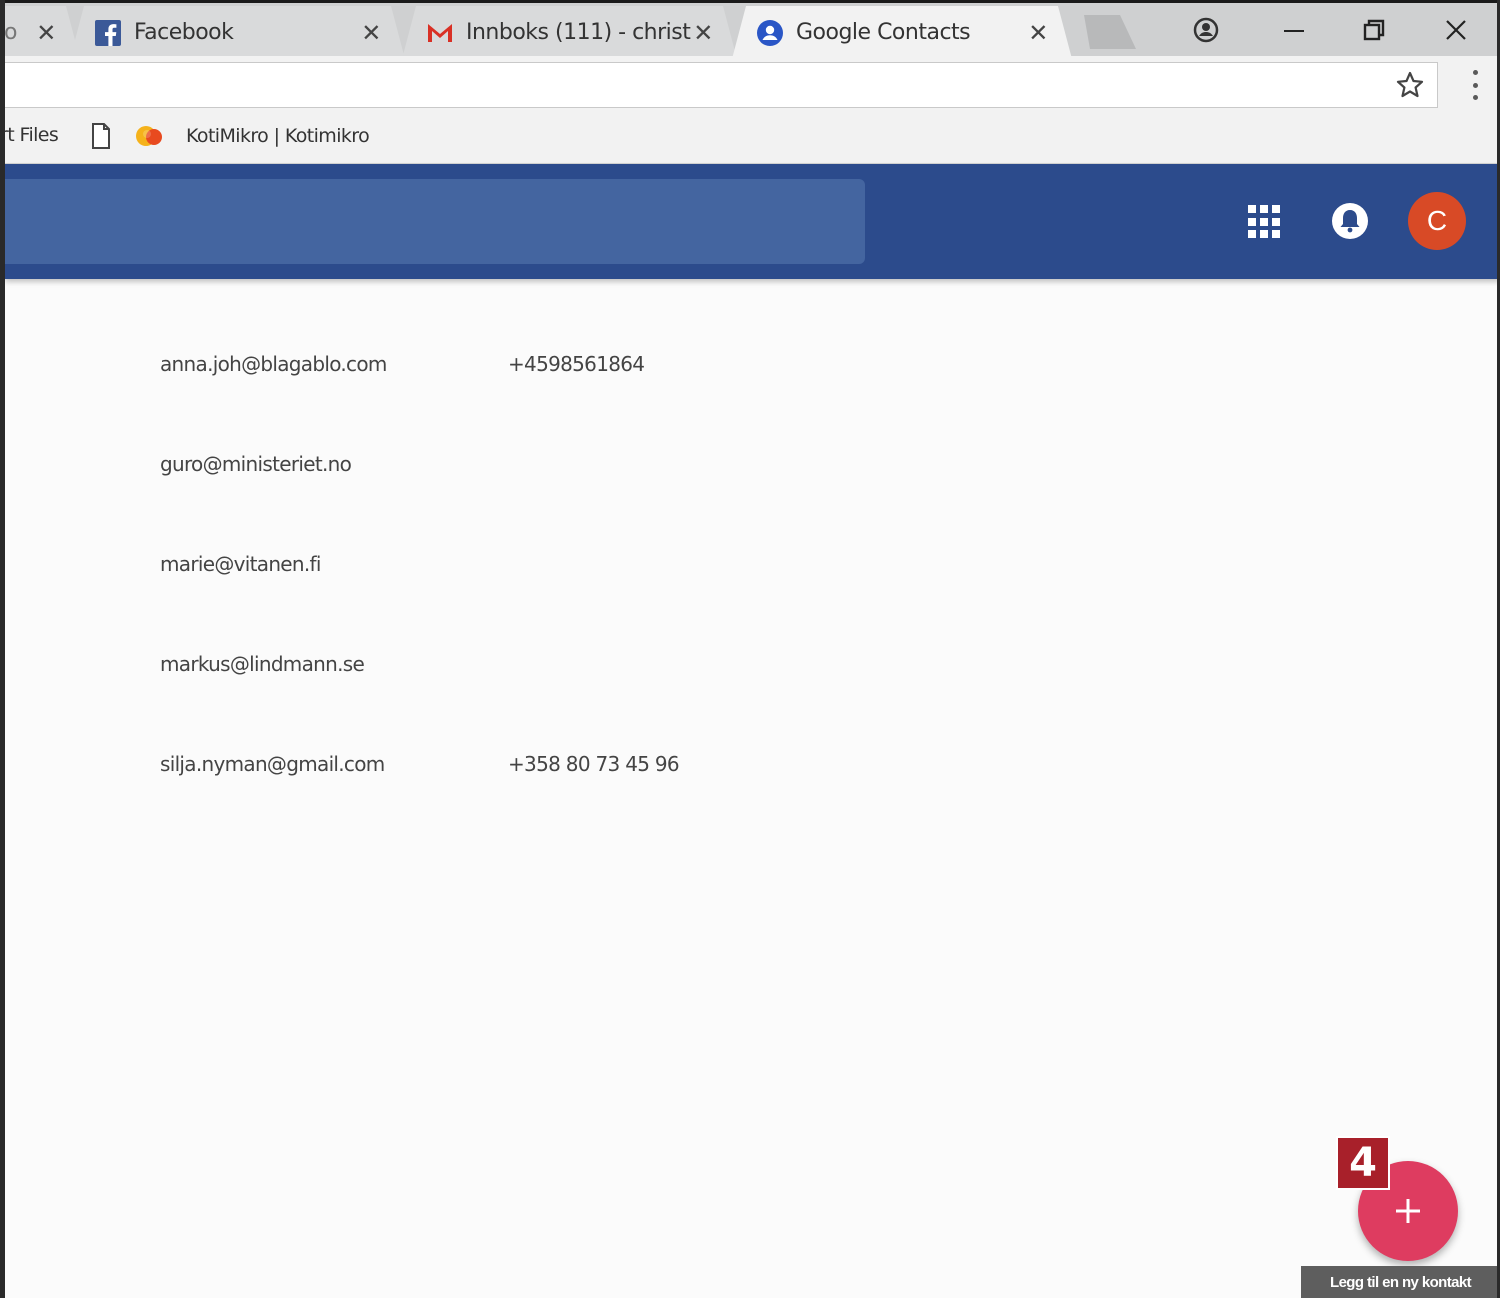 This screenshot has height=1298, width=1500. What do you see at coordinates (1410, 85) in the screenshot?
I see `bookmark-star-icon` at bounding box center [1410, 85].